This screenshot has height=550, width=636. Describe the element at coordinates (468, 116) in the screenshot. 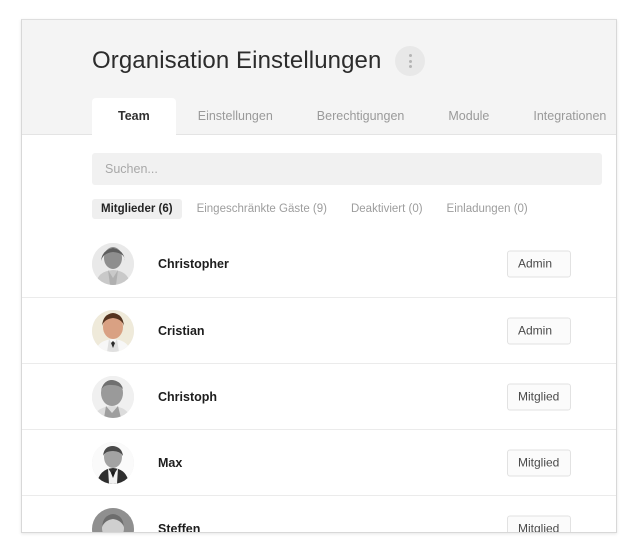

I see `tab-module: Module` at that location.